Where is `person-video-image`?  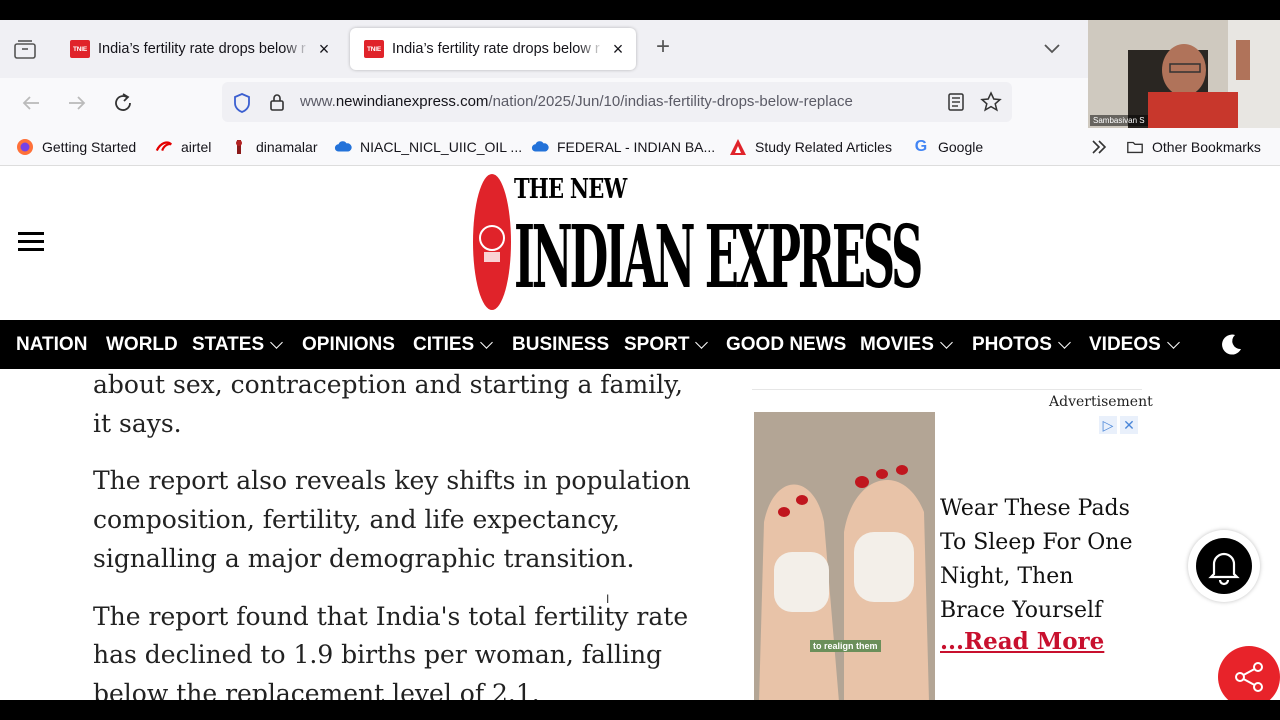
person-video-image is located at coordinates (1184, 74).